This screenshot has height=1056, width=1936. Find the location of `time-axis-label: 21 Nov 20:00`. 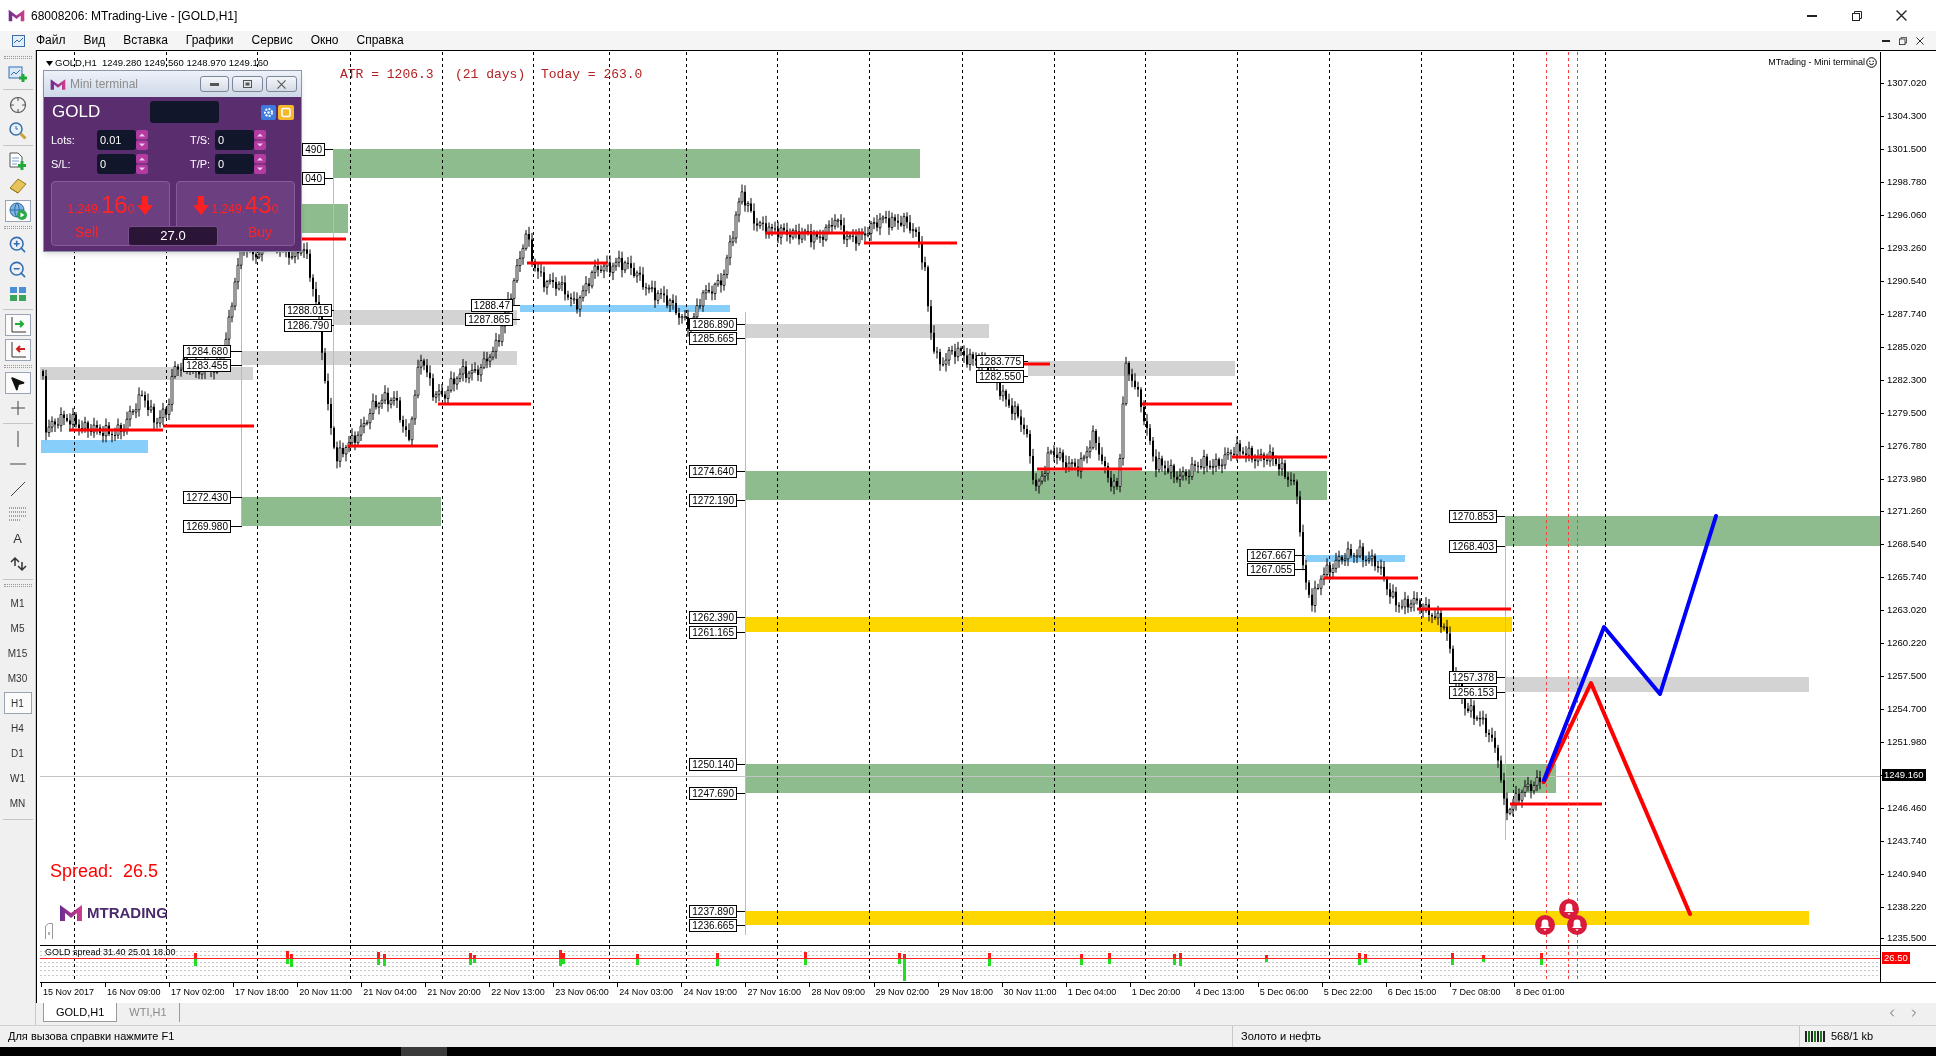

time-axis-label: 21 Nov 20:00 is located at coordinates (454, 992).